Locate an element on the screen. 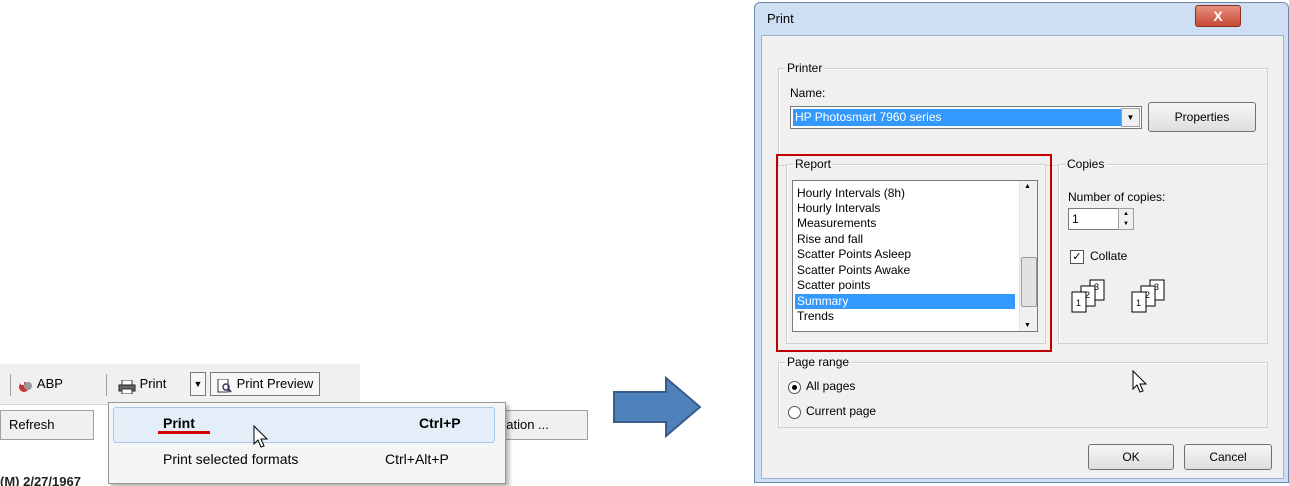  abp-button: ABP is located at coordinates (40, 384).